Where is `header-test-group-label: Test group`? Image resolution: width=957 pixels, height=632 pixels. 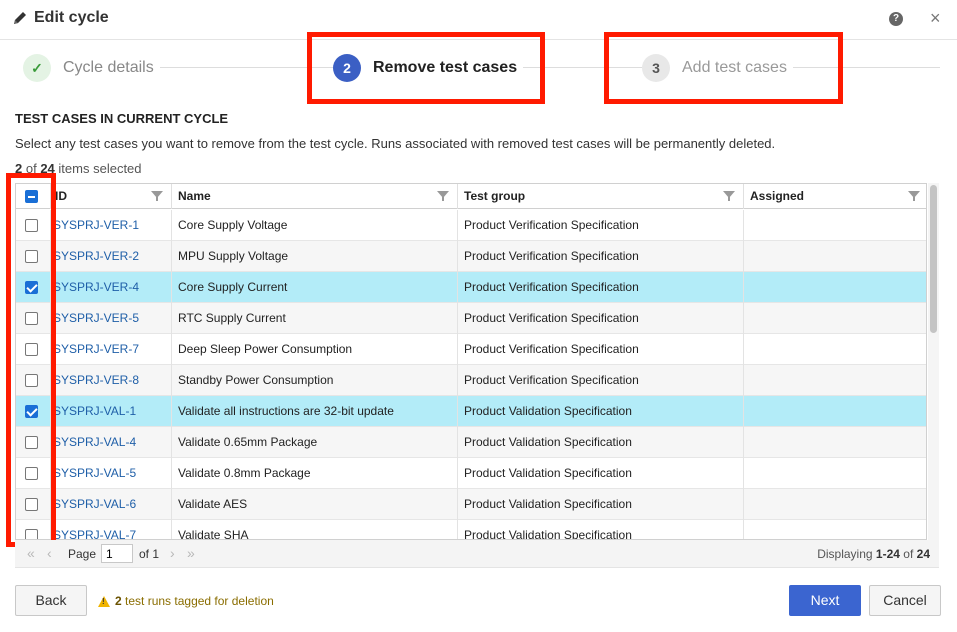 header-test-group-label: Test group is located at coordinates (495, 196).